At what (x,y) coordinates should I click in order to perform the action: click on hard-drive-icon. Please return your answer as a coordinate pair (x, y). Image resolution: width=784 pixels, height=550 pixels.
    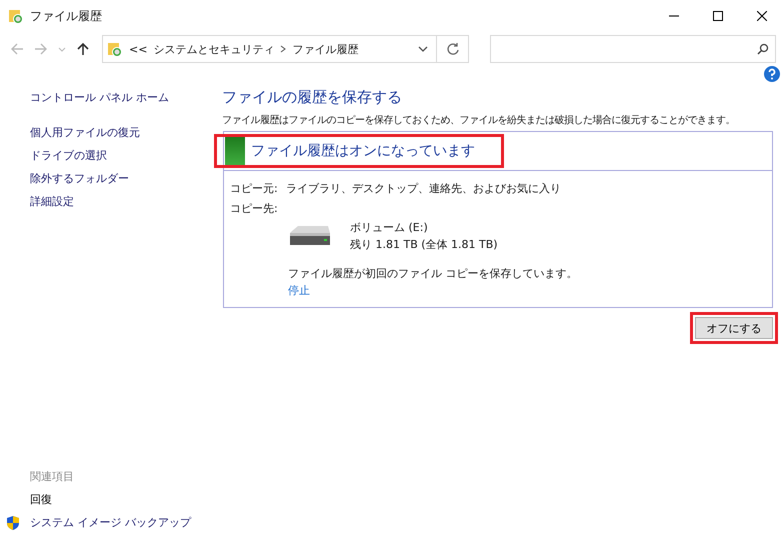
    Looking at the image, I should click on (310, 236).